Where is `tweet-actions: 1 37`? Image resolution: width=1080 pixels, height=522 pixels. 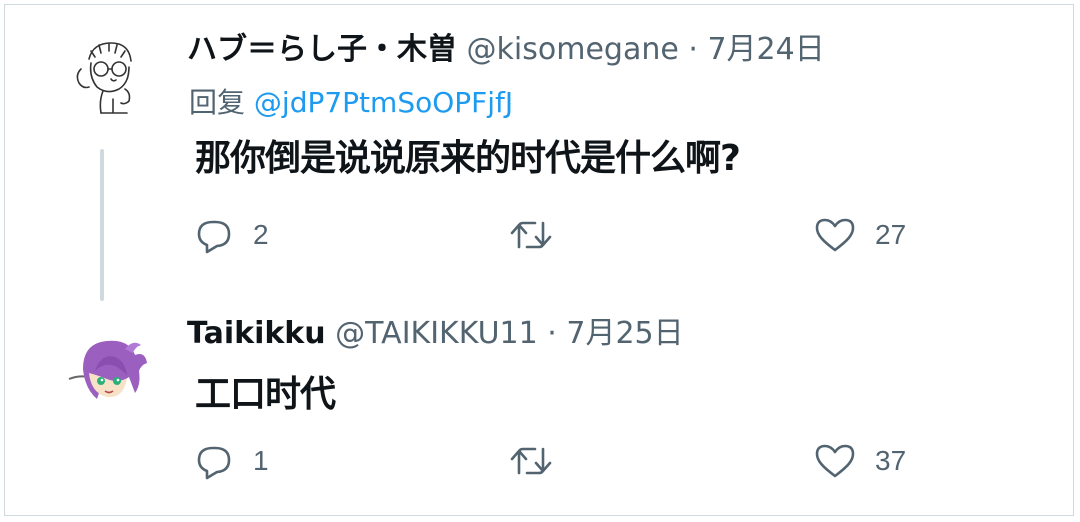 tweet-actions: 1 37 is located at coordinates (561, 461).